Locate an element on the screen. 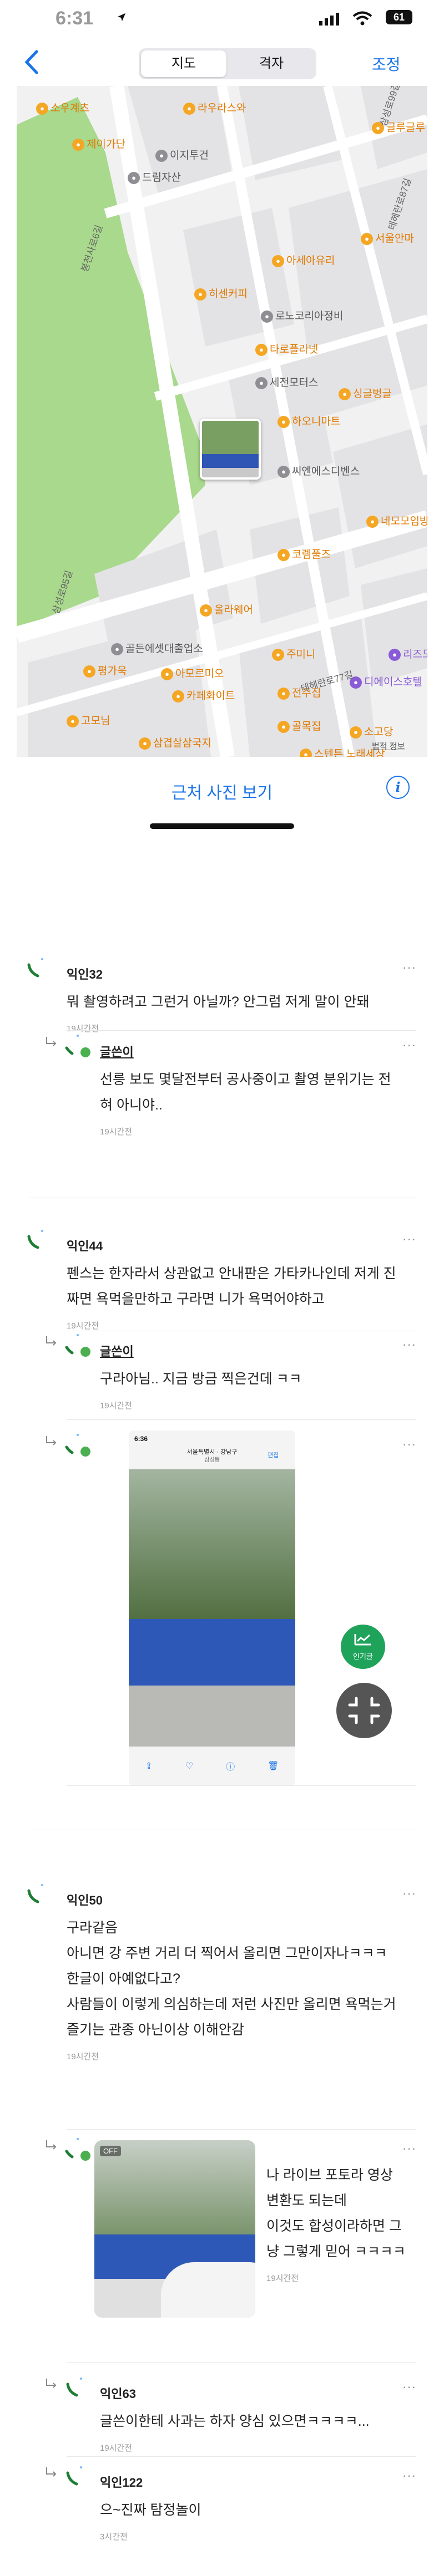 The width and height of the screenshot is (444, 2576). map-poi: ● 네모모임방 is located at coordinates (397, 520).